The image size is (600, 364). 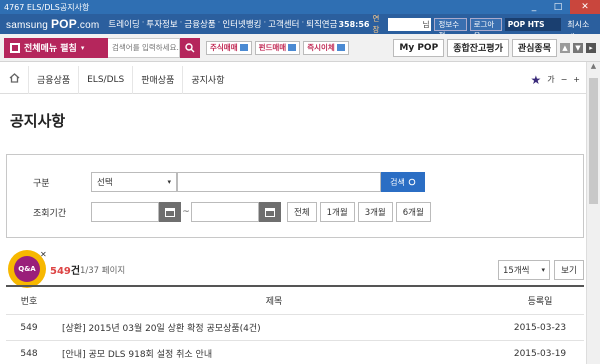 I want to click on breadcrumb: 금융상품 ELS/DLS 판매상품 공지사항 ★ 가 − +, so click(x=293, y=79).